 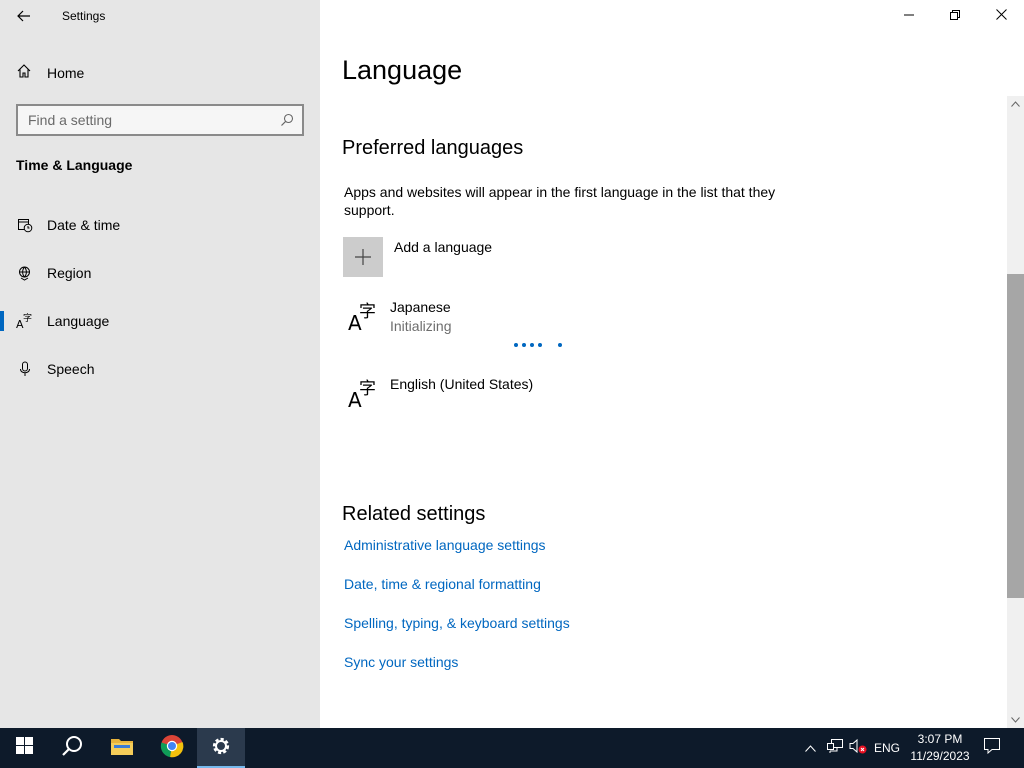 What do you see at coordinates (417, 257) in the screenshot?
I see `add-language-button: Add a language` at bounding box center [417, 257].